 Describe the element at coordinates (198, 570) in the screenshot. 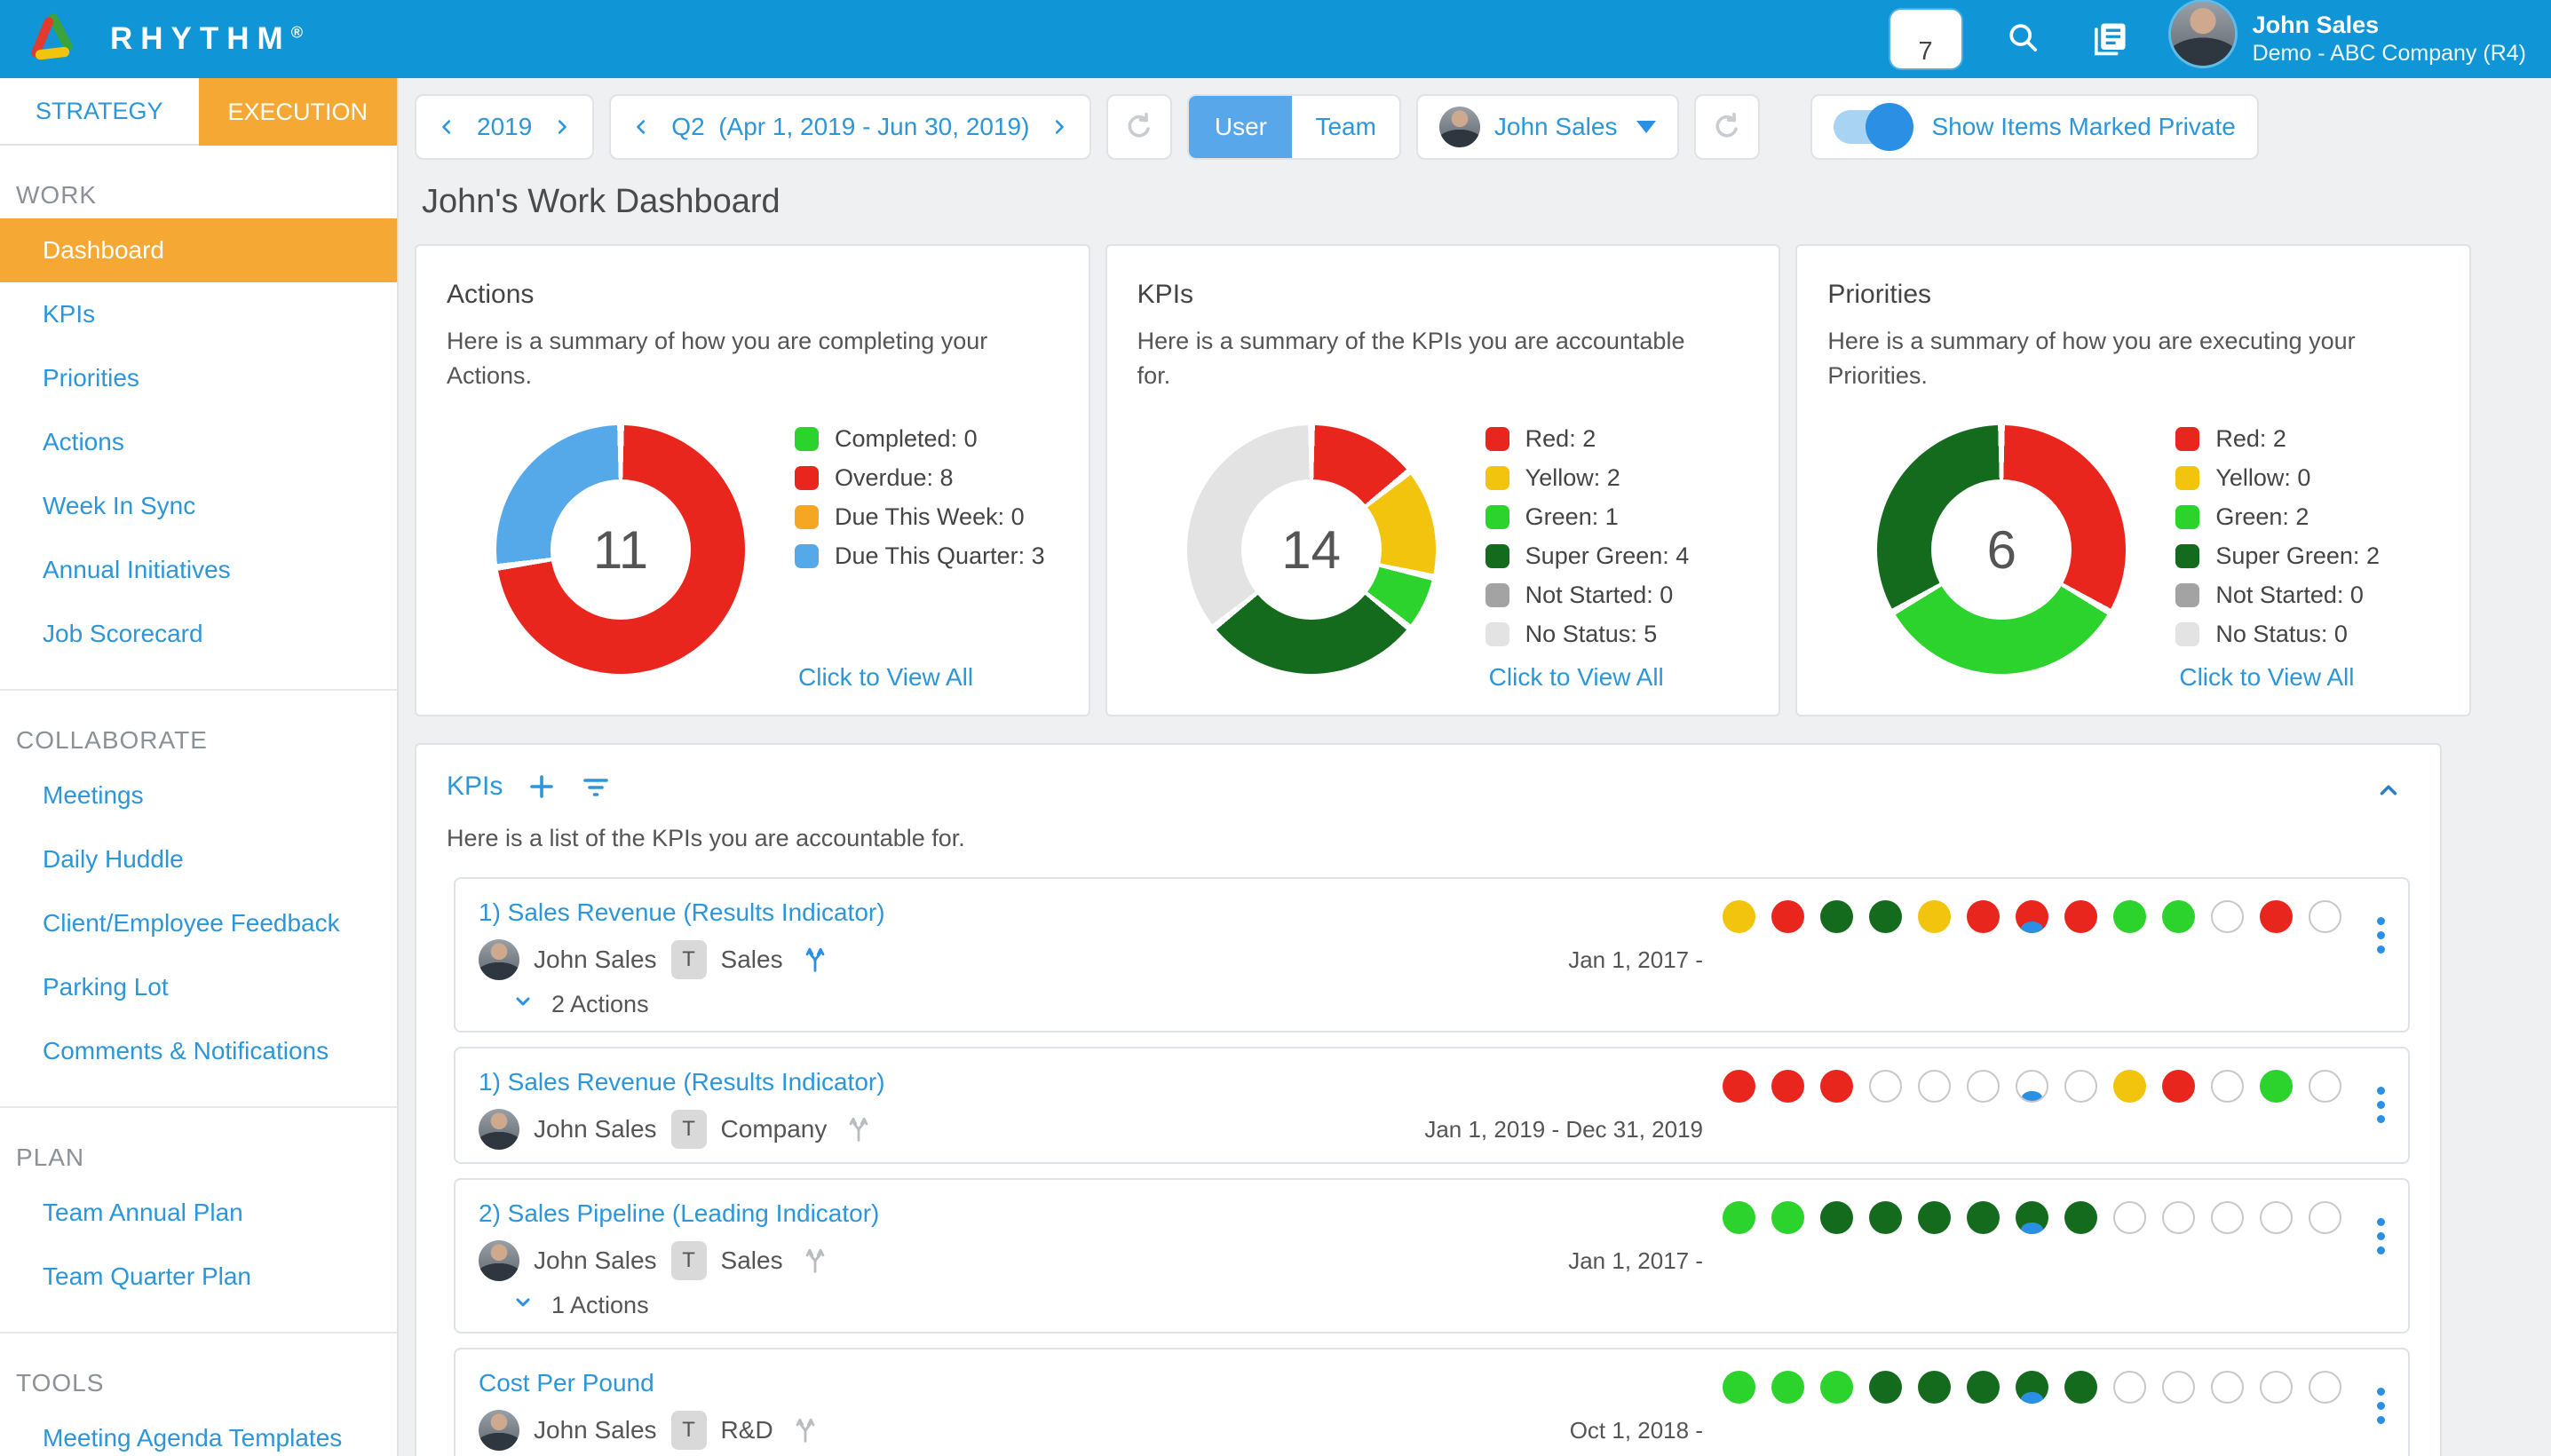

I see `sidebar-item-annual-initiatives: Annual Initiatives` at that location.